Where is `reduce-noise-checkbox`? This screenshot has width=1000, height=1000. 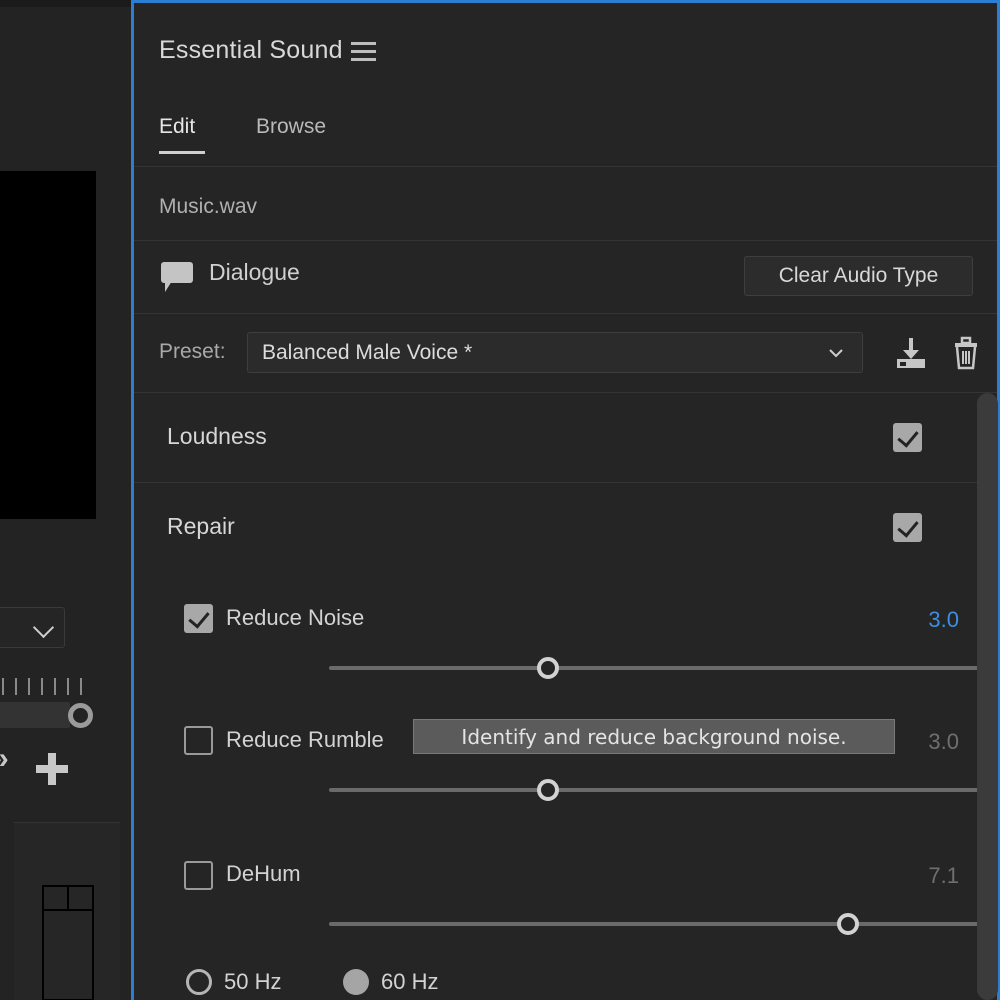 reduce-noise-checkbox is located at coordinates (198, 618).